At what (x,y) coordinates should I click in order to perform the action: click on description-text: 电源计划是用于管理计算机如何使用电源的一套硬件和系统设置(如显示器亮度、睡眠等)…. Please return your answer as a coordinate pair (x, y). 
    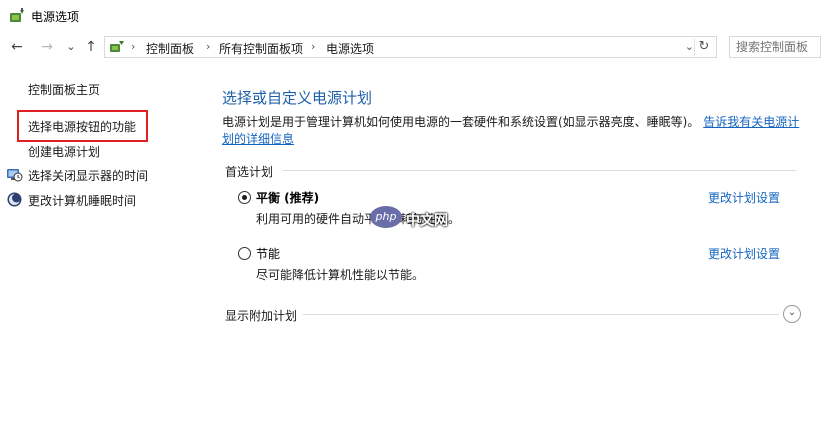
    Looking at the image, I should click on (461, 122).